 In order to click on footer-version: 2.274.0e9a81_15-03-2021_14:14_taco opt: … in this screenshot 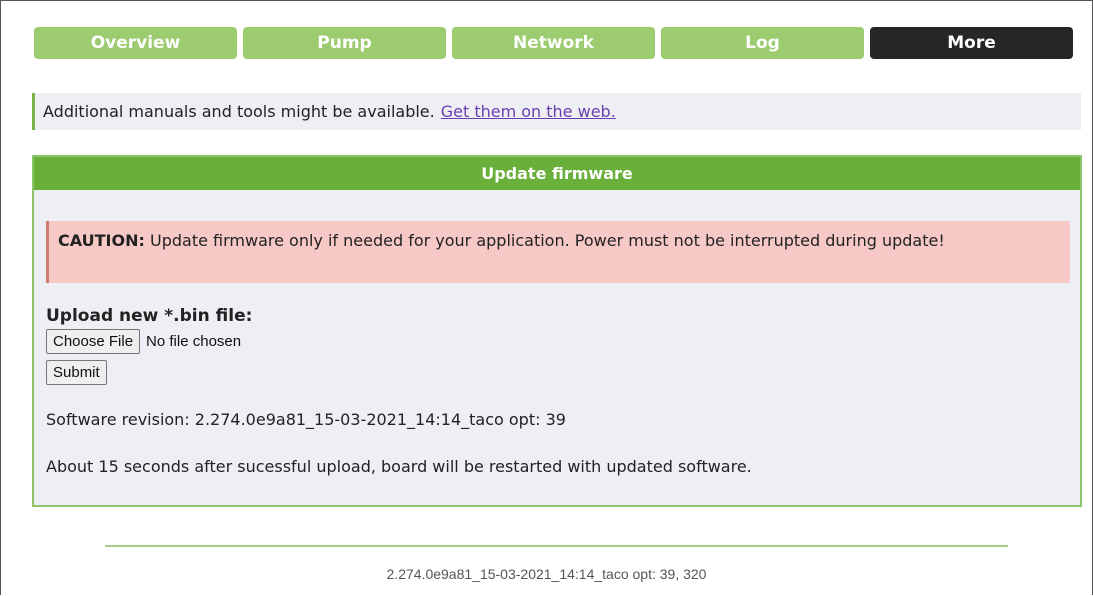, I will do `click(546, 574)`.